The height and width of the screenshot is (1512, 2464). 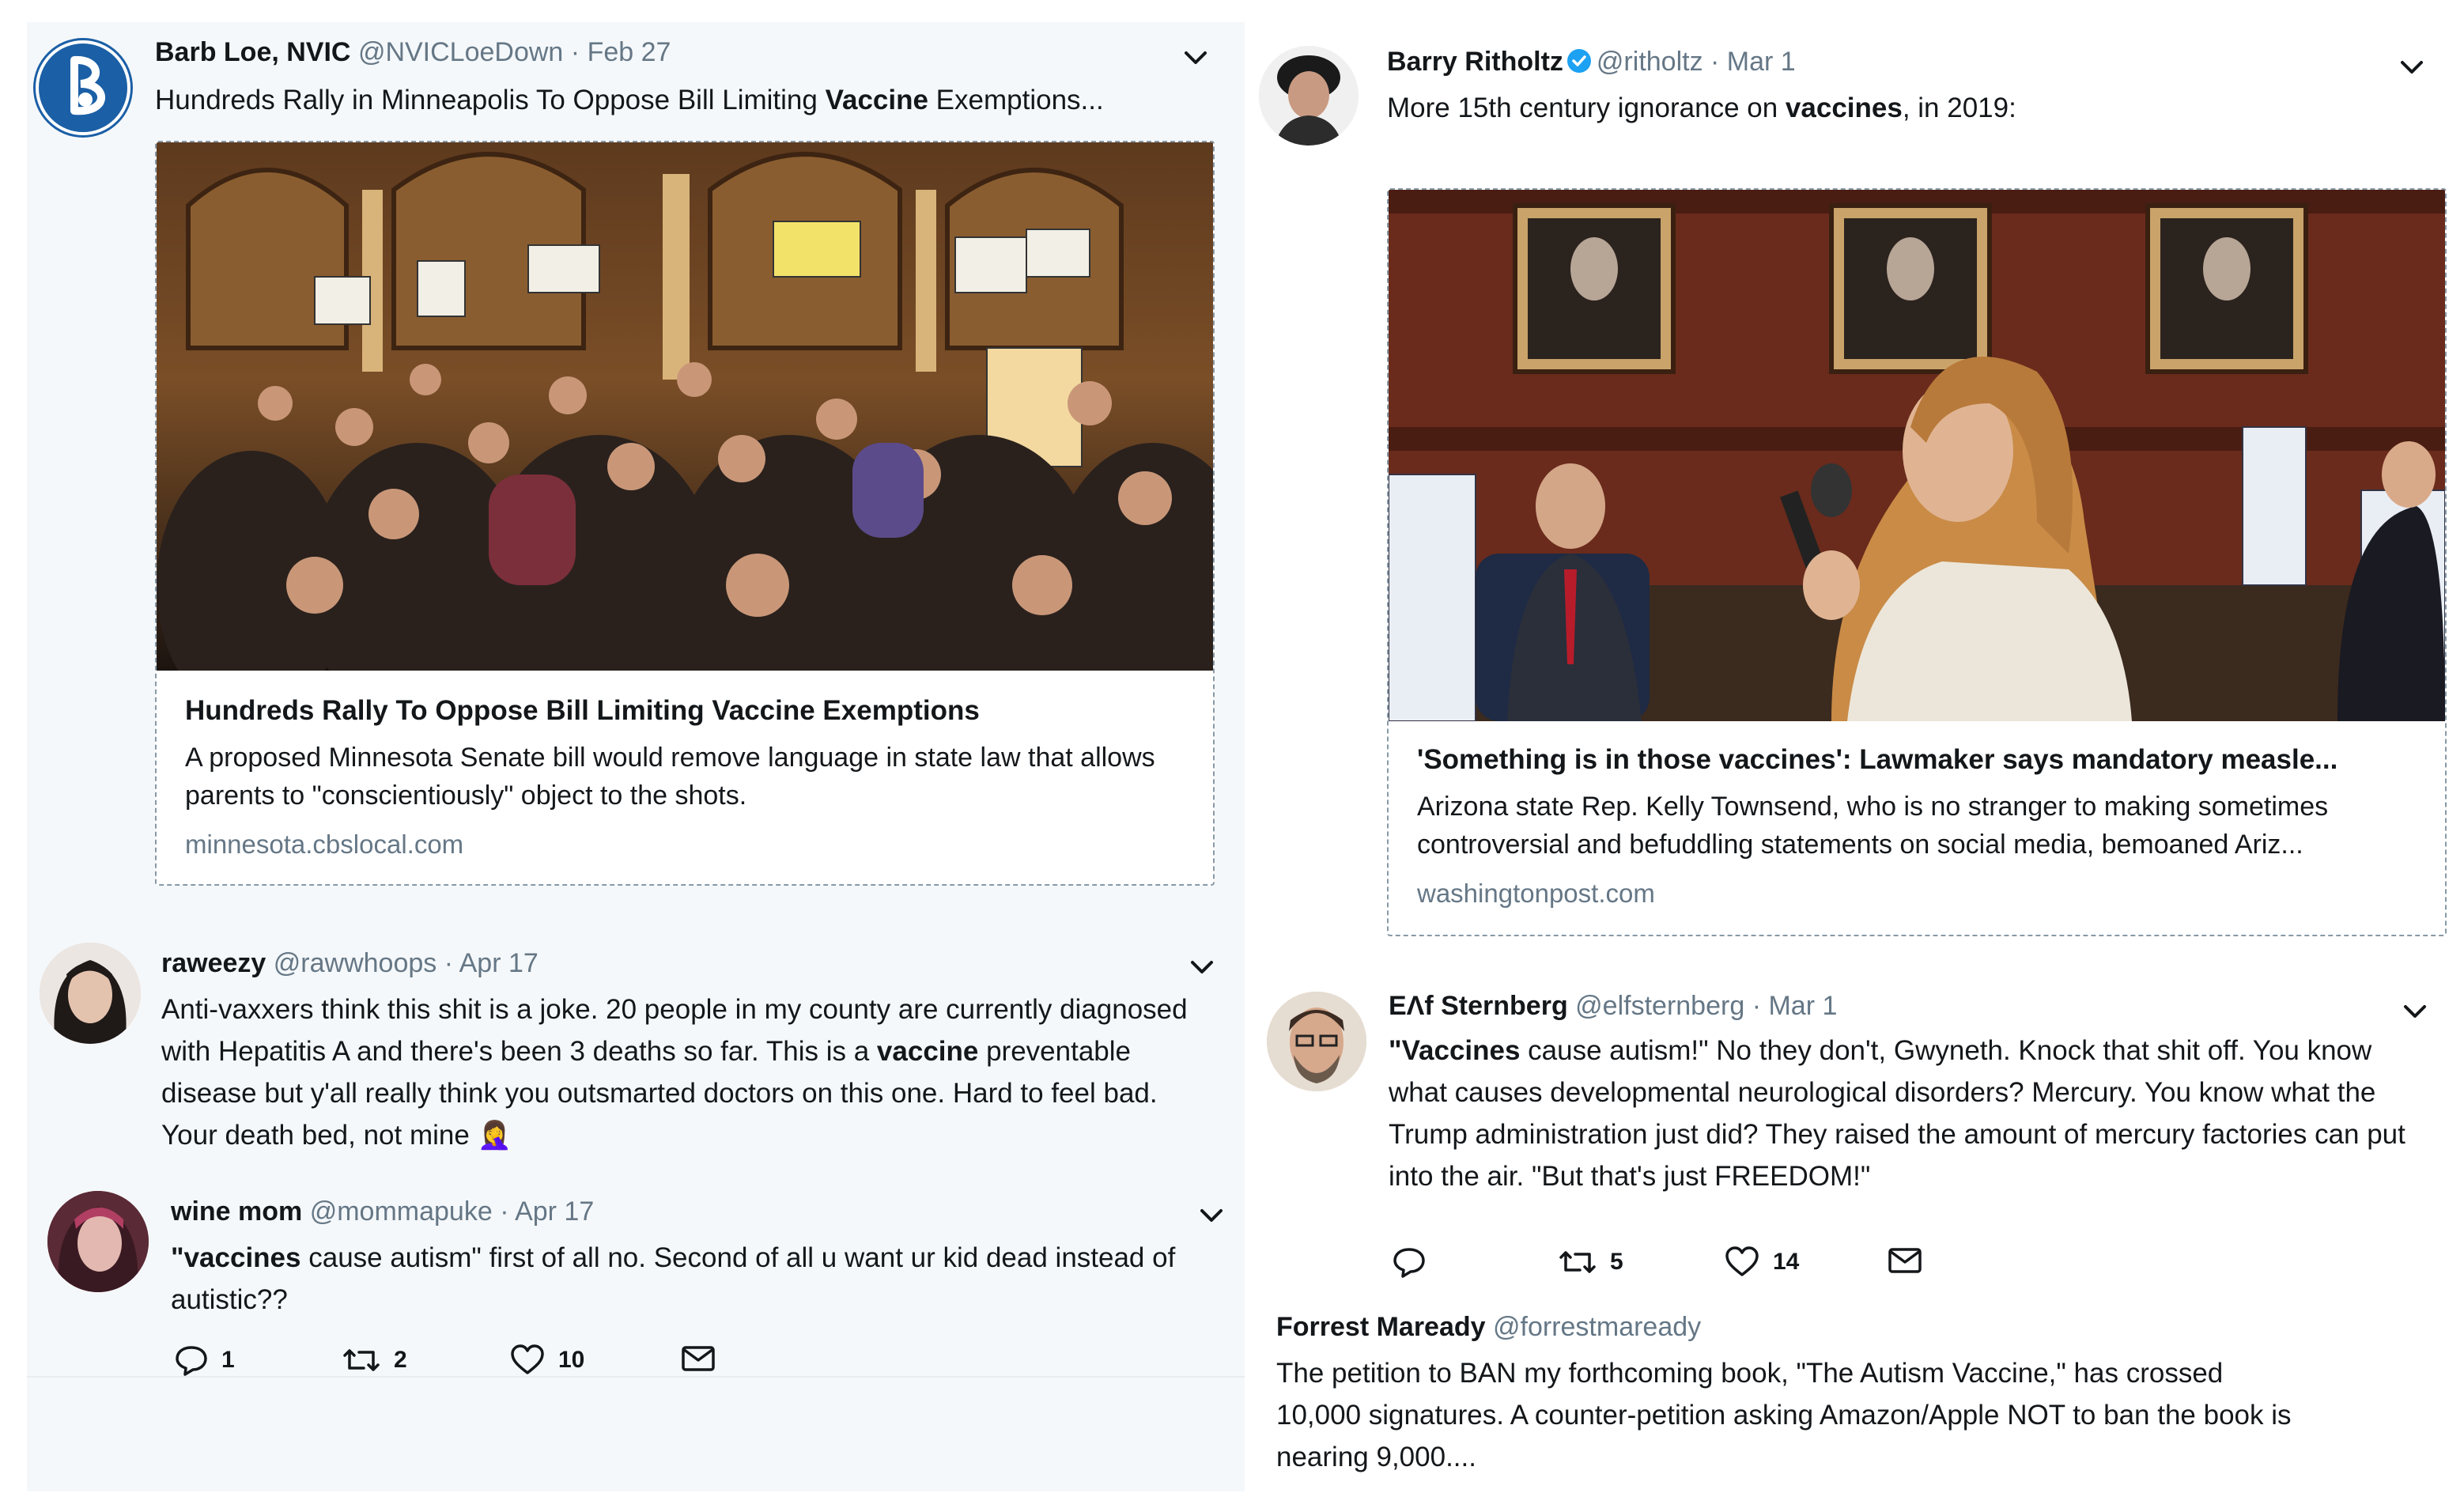 What do you see at coordinates (1488, 1327) in the screenshot?
I see `tweet-header: Forrest Maready @forrestmaready` at bounding box center [1488, 1327].